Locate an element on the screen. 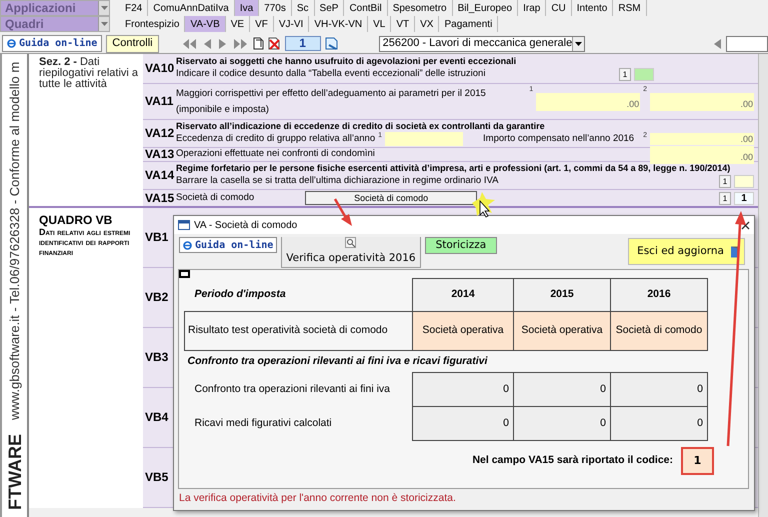 Image resolution: width=768 pixels, height=517 pixels. controls-button: Controlli is located at coordinates (132, 43).